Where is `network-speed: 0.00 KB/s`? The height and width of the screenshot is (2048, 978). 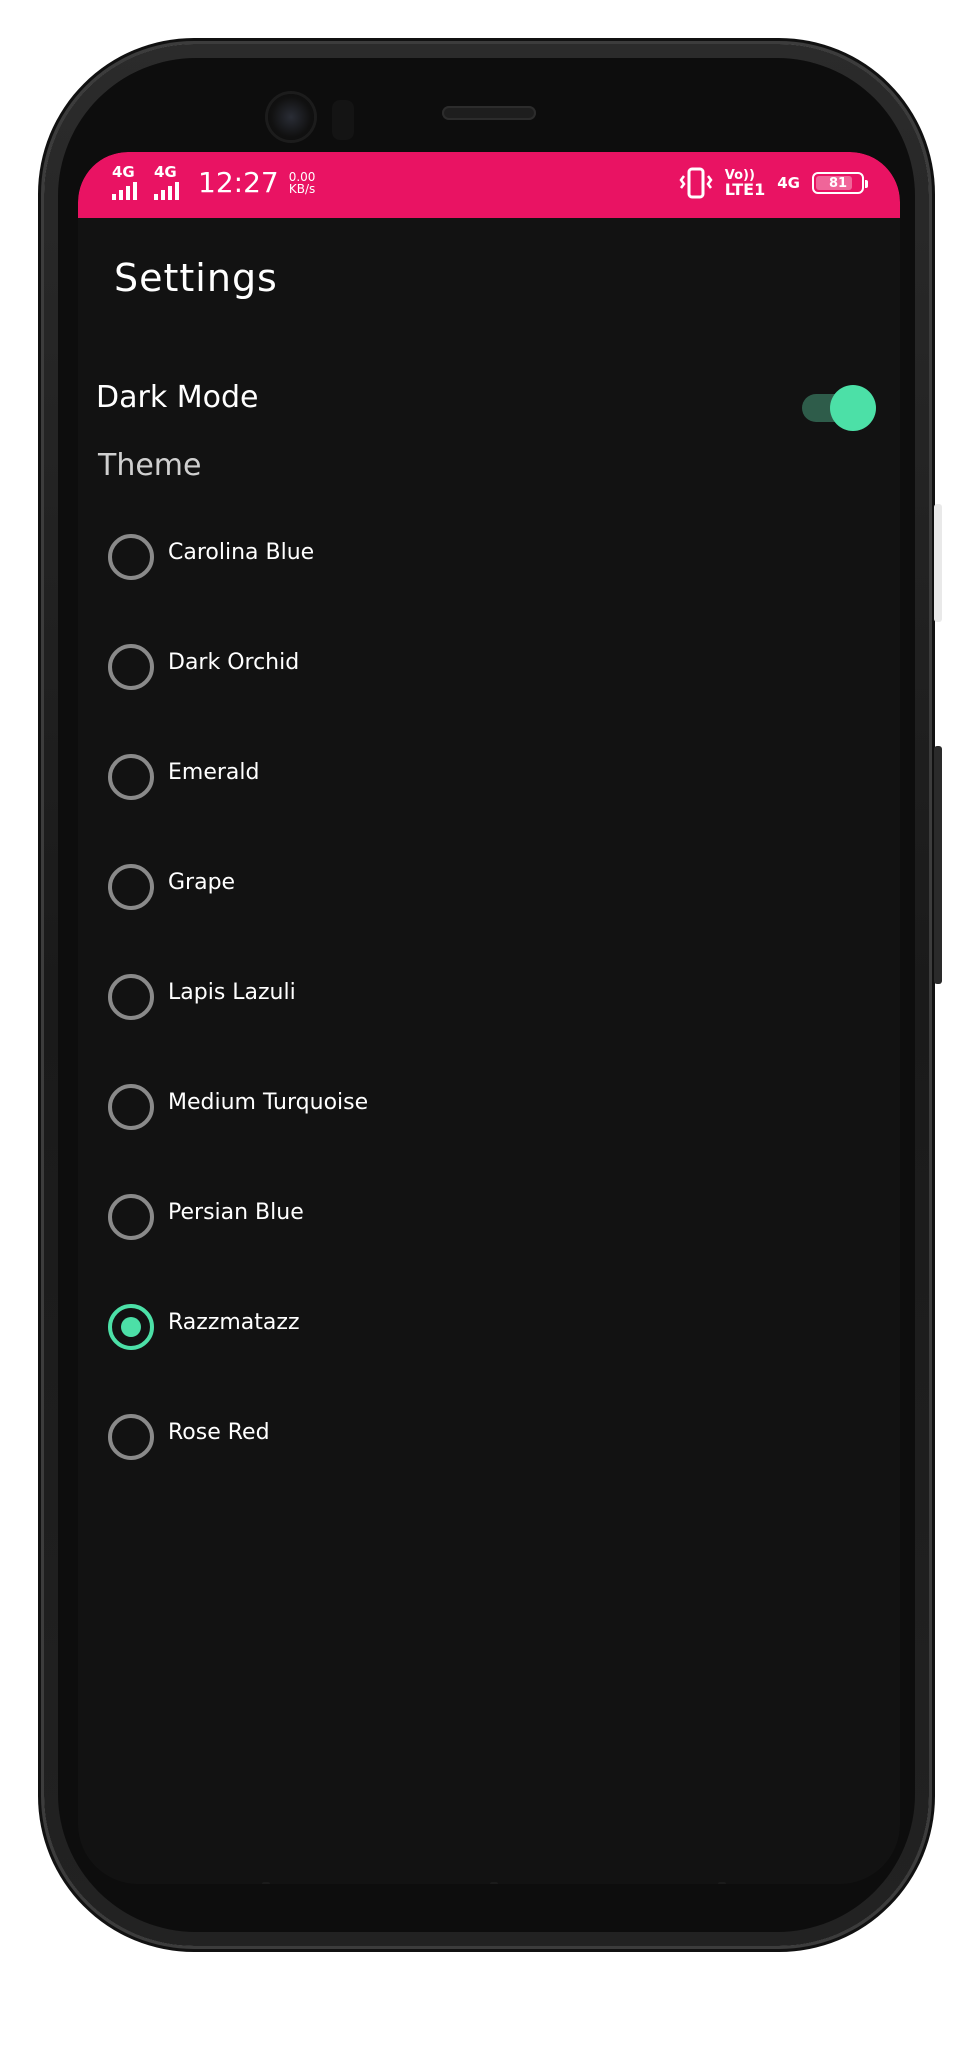 network-speed: 0.00 KB/s is located at coordinates (302, 183).